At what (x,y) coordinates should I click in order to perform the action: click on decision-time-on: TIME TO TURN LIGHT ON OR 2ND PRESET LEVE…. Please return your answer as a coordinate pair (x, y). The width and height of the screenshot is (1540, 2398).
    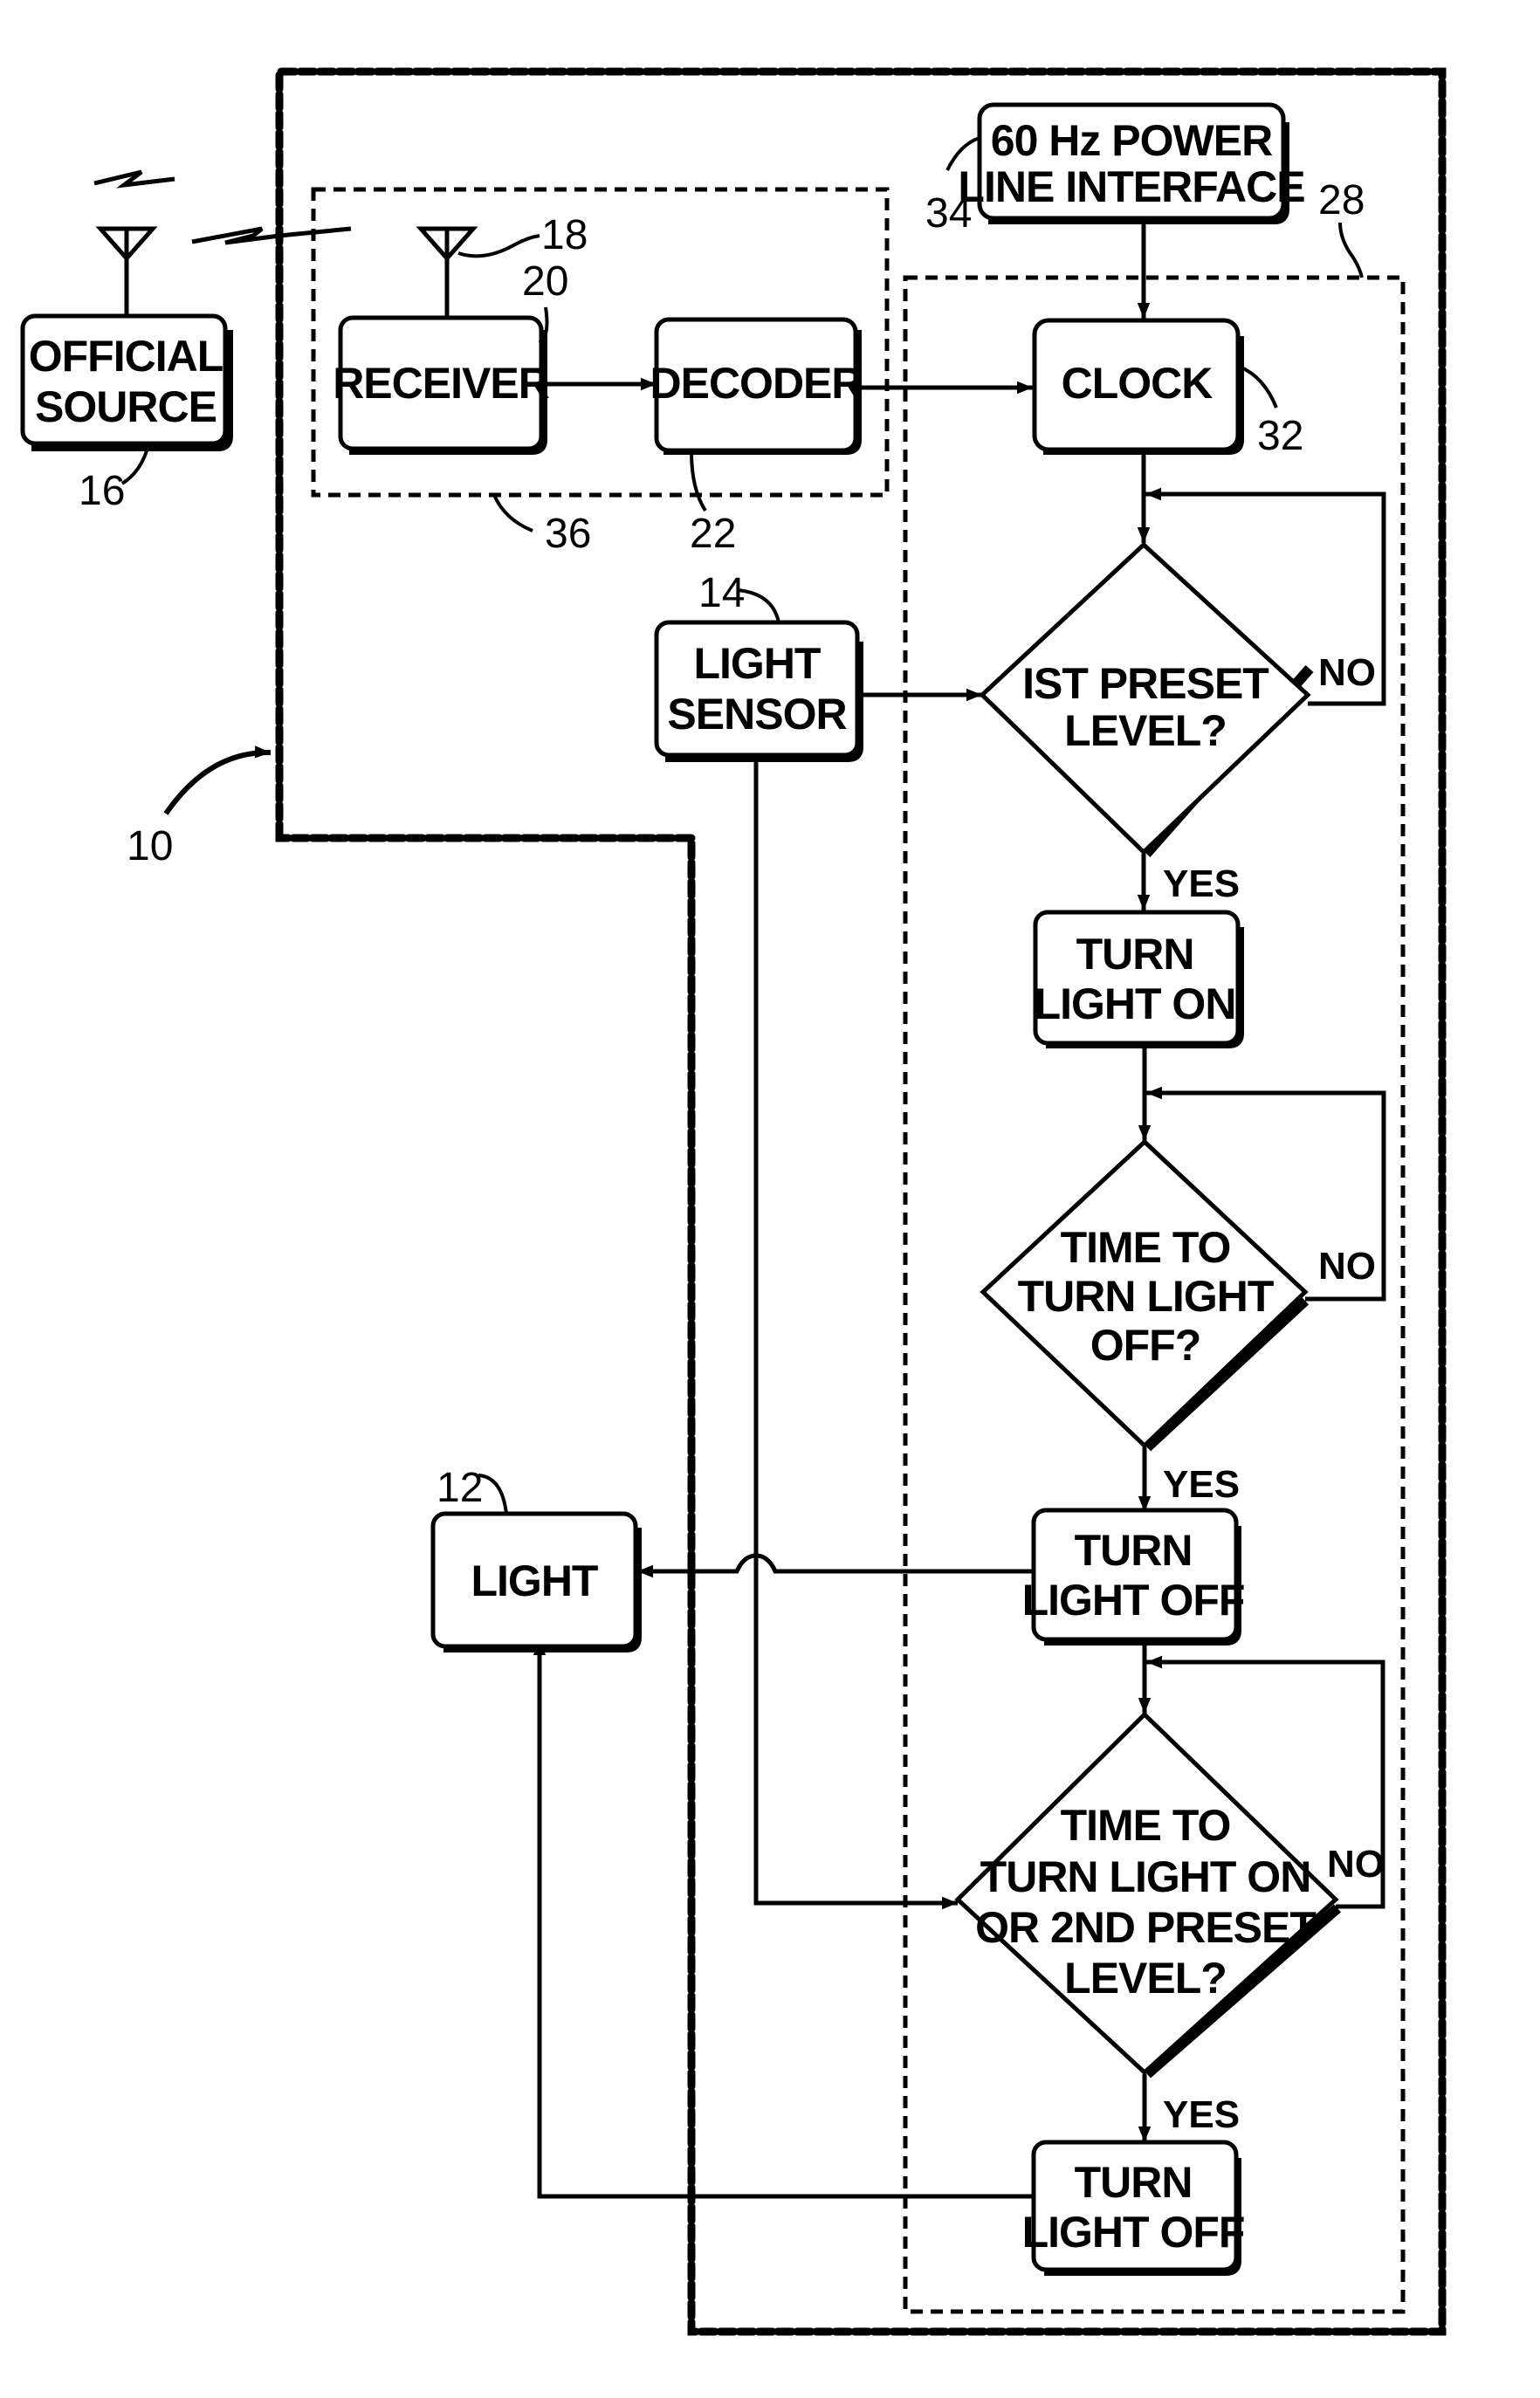
    Looking at the image, I should click on (1147, 1895).